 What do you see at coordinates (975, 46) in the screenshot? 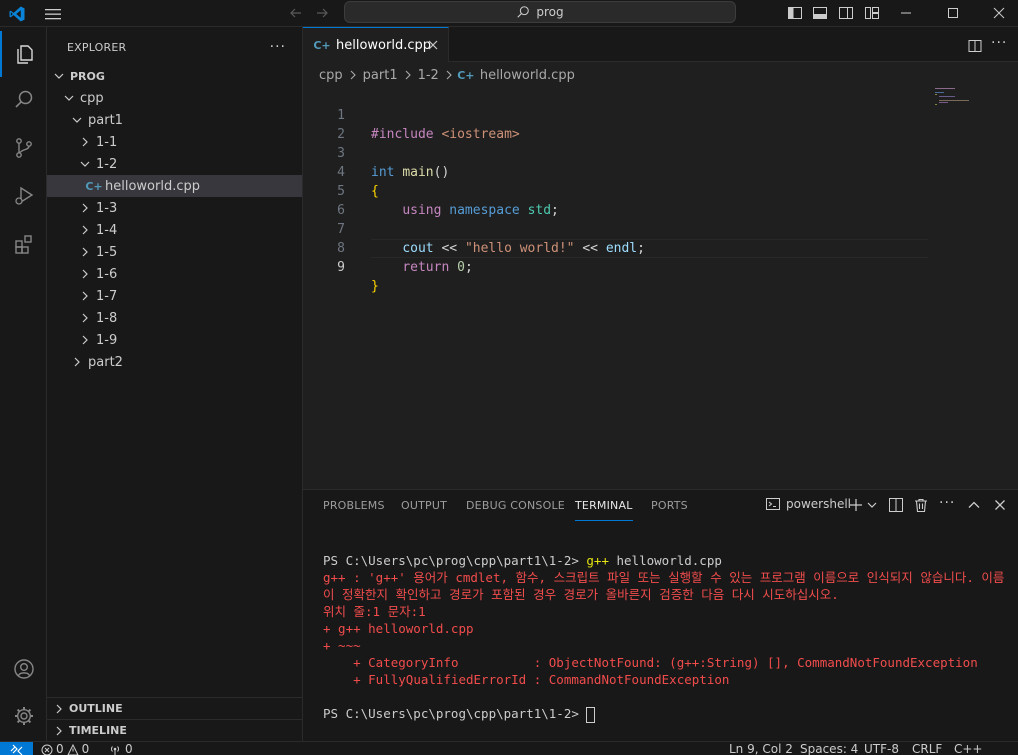
I see `split-editor-icon` at bounding box center [975, 46].